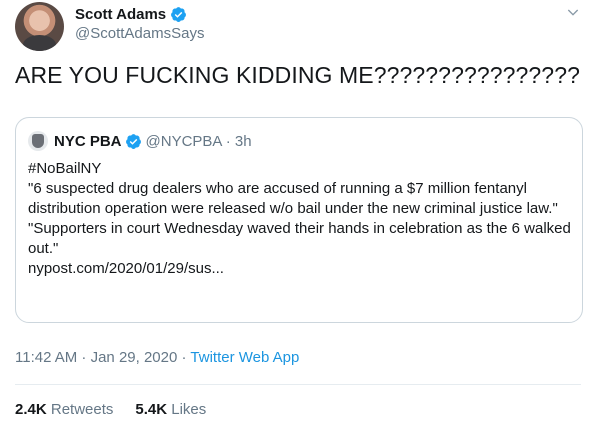 This screenshot has height=429, width=591. I want to click on divider, so click(298, 384).